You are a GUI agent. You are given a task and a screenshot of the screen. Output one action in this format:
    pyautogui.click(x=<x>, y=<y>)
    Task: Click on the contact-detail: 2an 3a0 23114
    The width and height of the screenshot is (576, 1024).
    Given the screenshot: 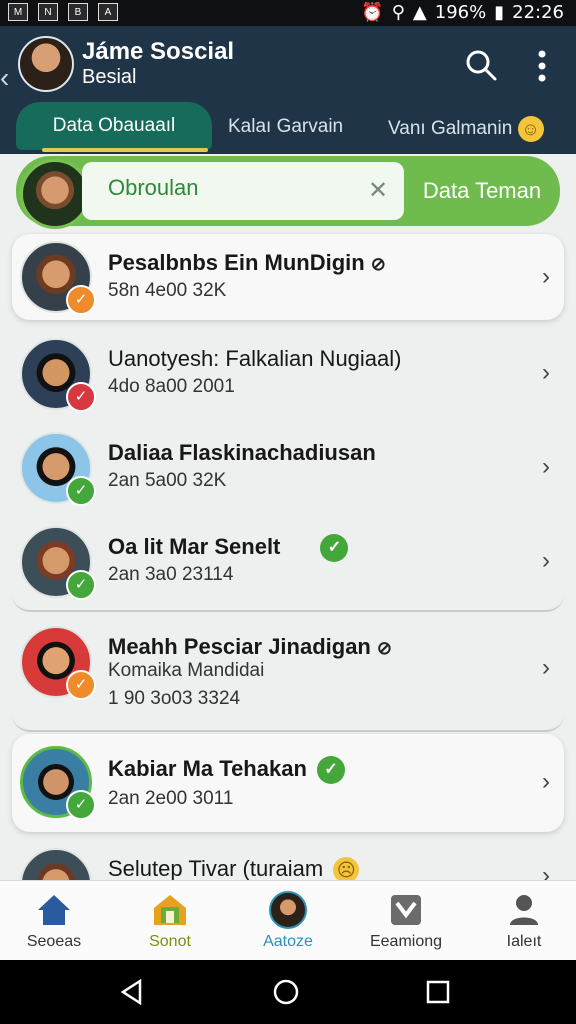 What is the action you would take?
    pyautogui.click(x=171, y=574)
    